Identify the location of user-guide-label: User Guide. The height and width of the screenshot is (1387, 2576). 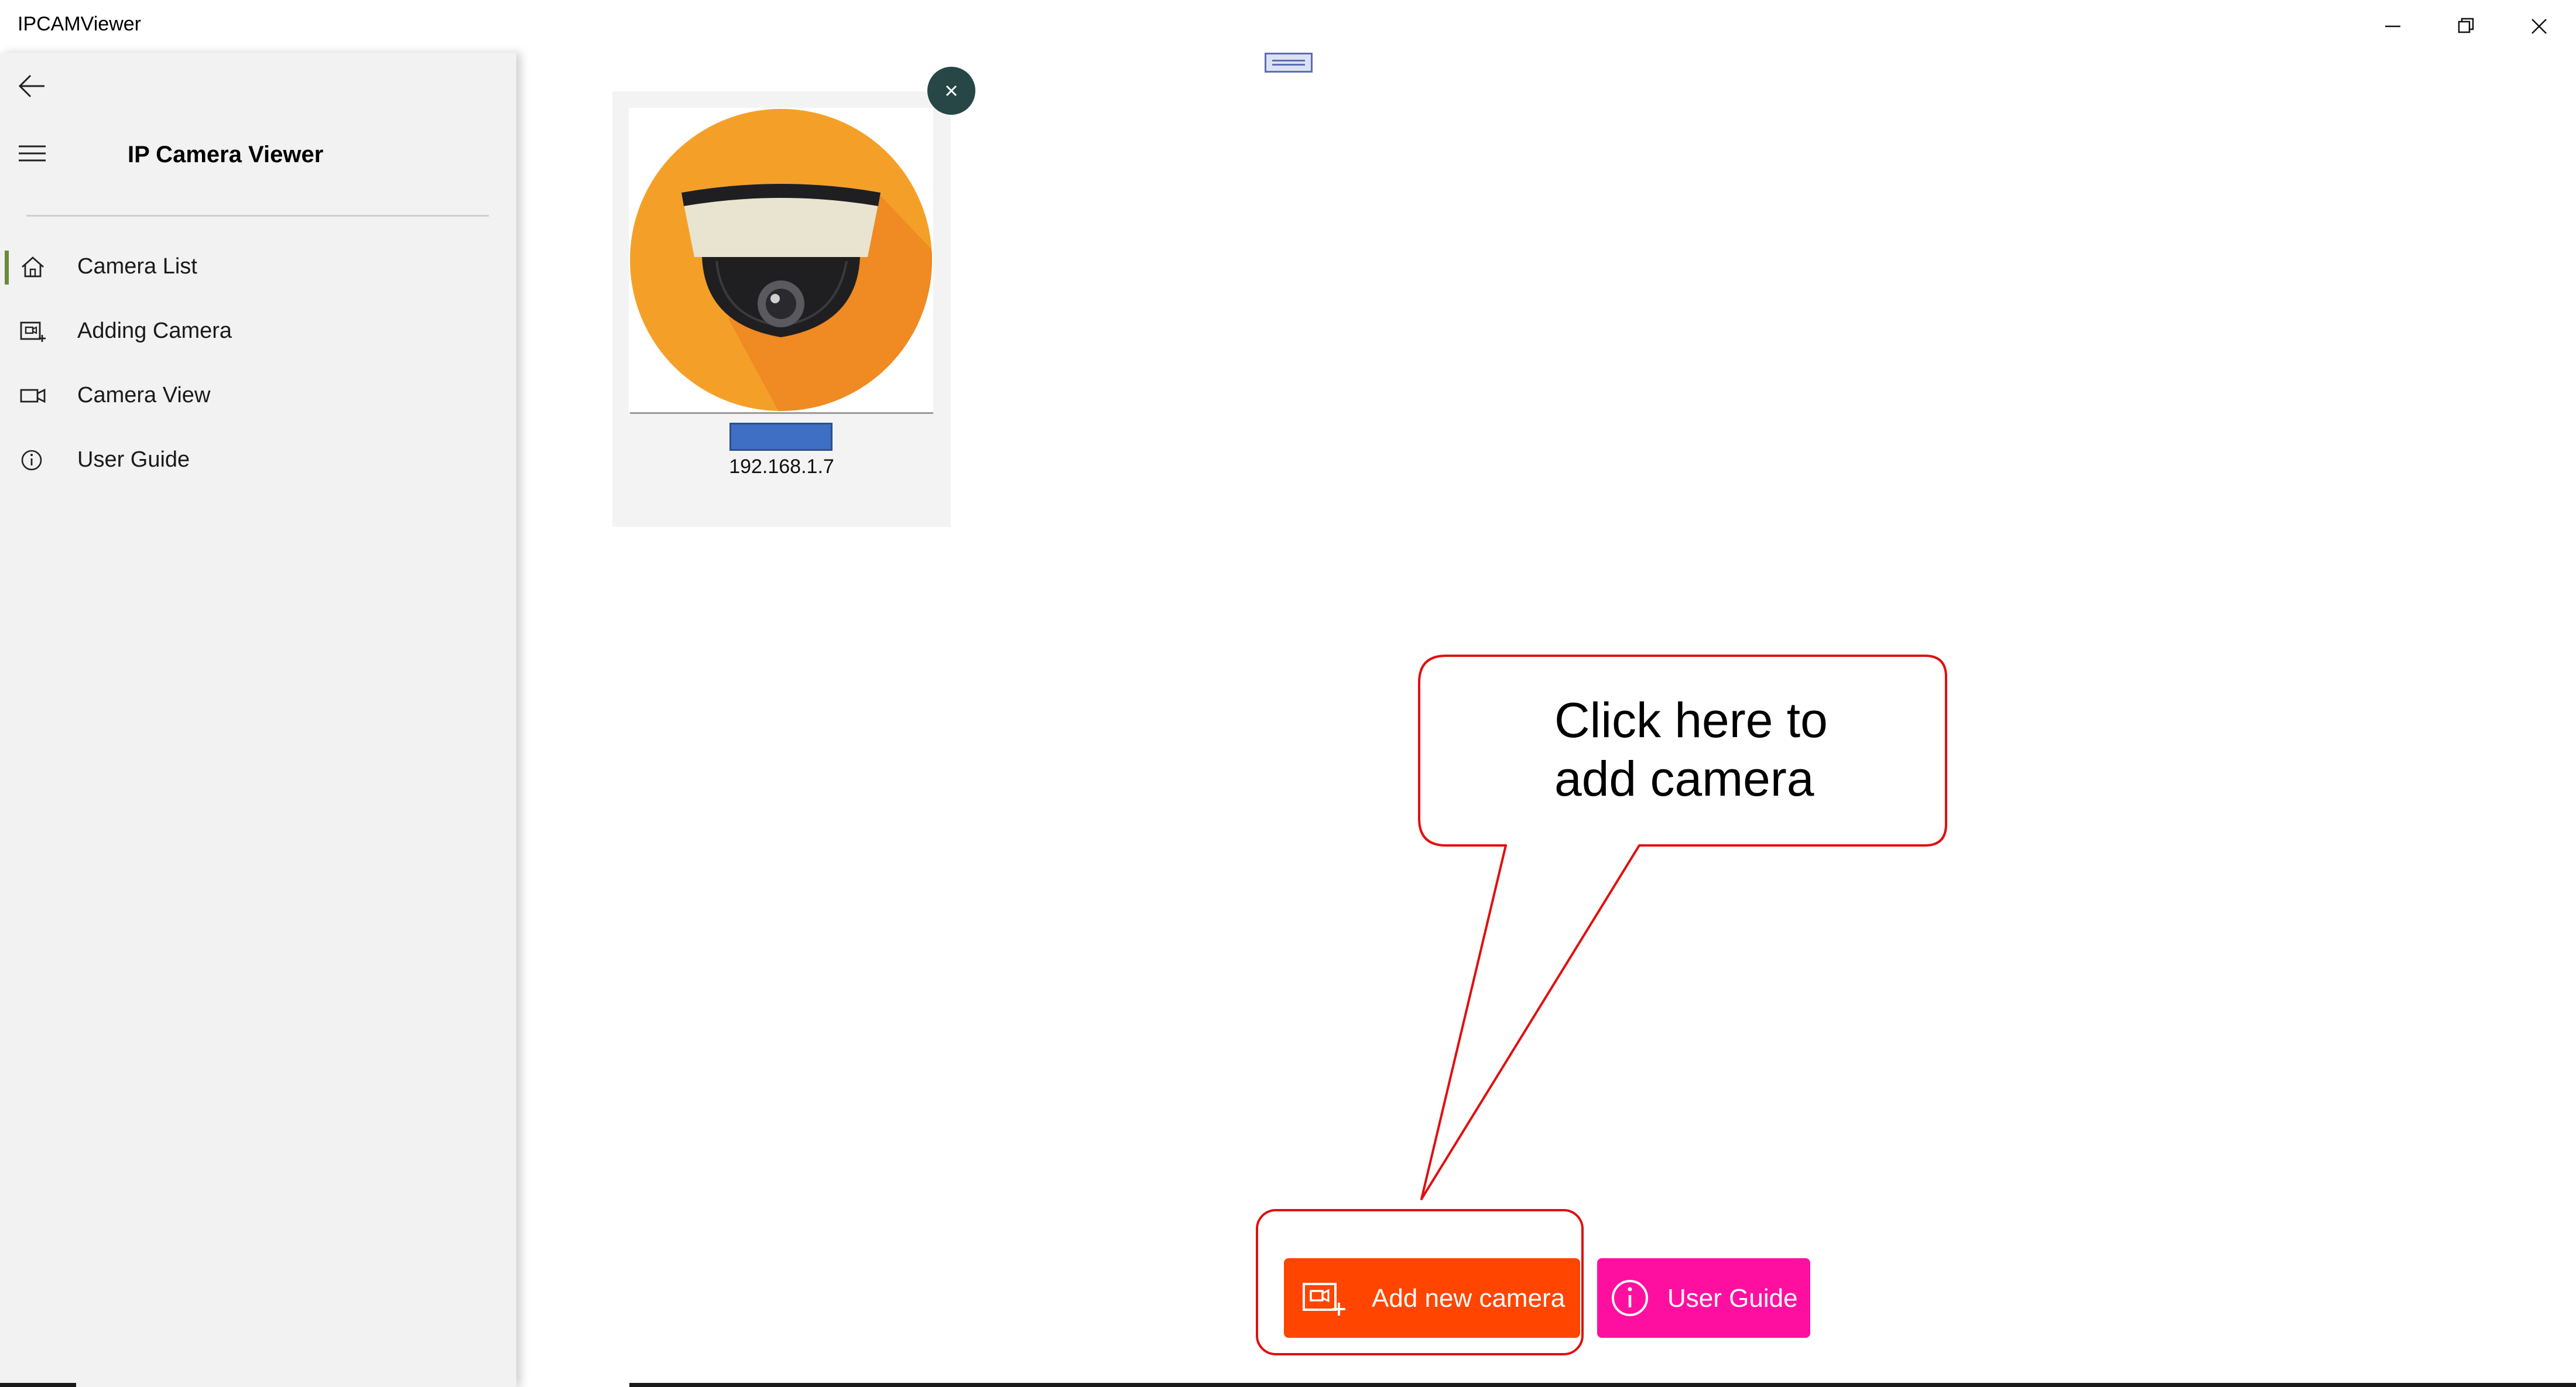
(1732, 1298).